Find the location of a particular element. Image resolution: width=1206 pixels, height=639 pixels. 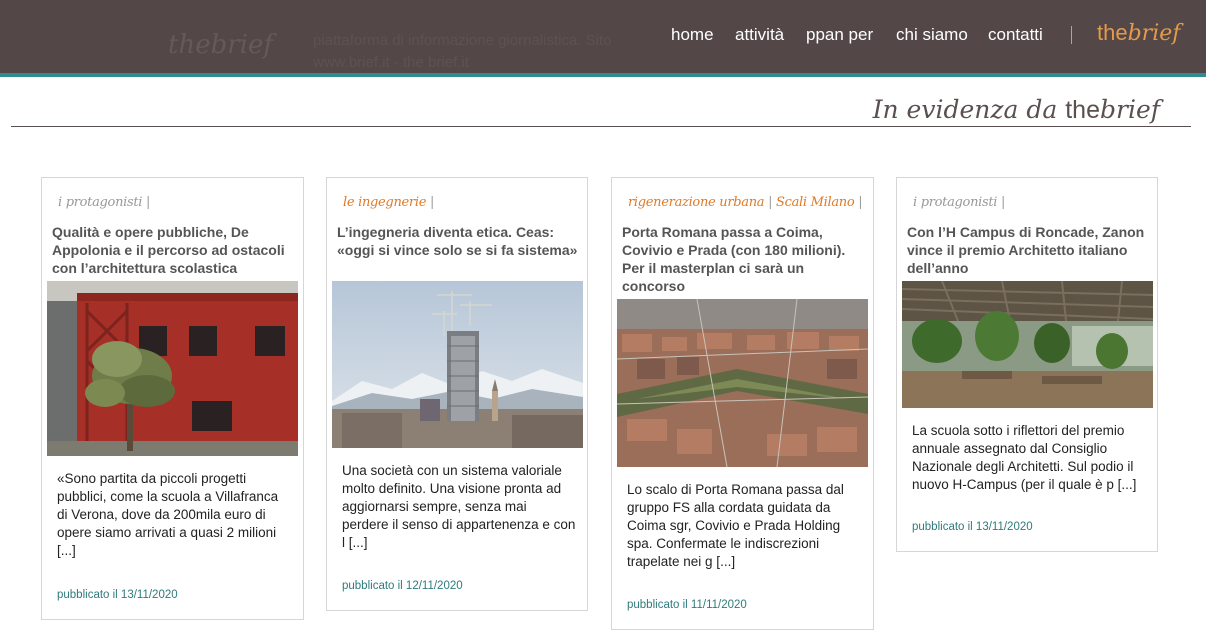

nav-home: home is located at coordinates (692, 35).